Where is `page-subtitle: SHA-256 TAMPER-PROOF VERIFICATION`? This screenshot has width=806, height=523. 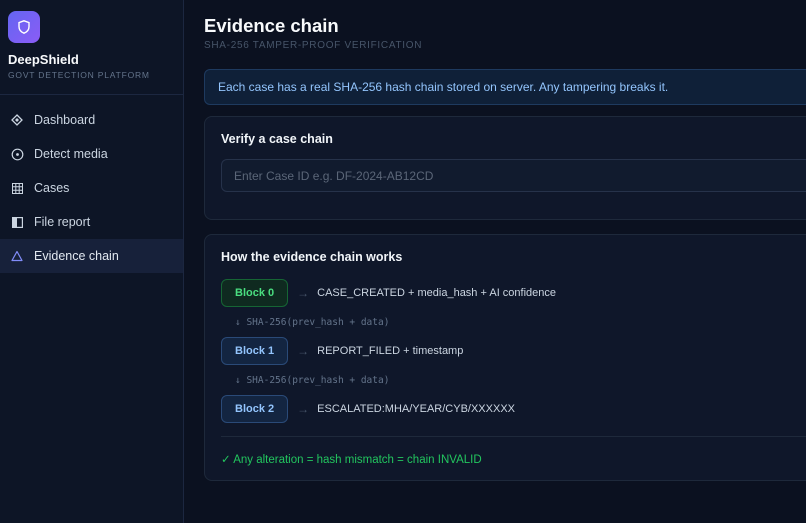 page-subtitle: SHA-256 TAMPER-PROOF VERIFICATION is located at coordinates (313, 45).